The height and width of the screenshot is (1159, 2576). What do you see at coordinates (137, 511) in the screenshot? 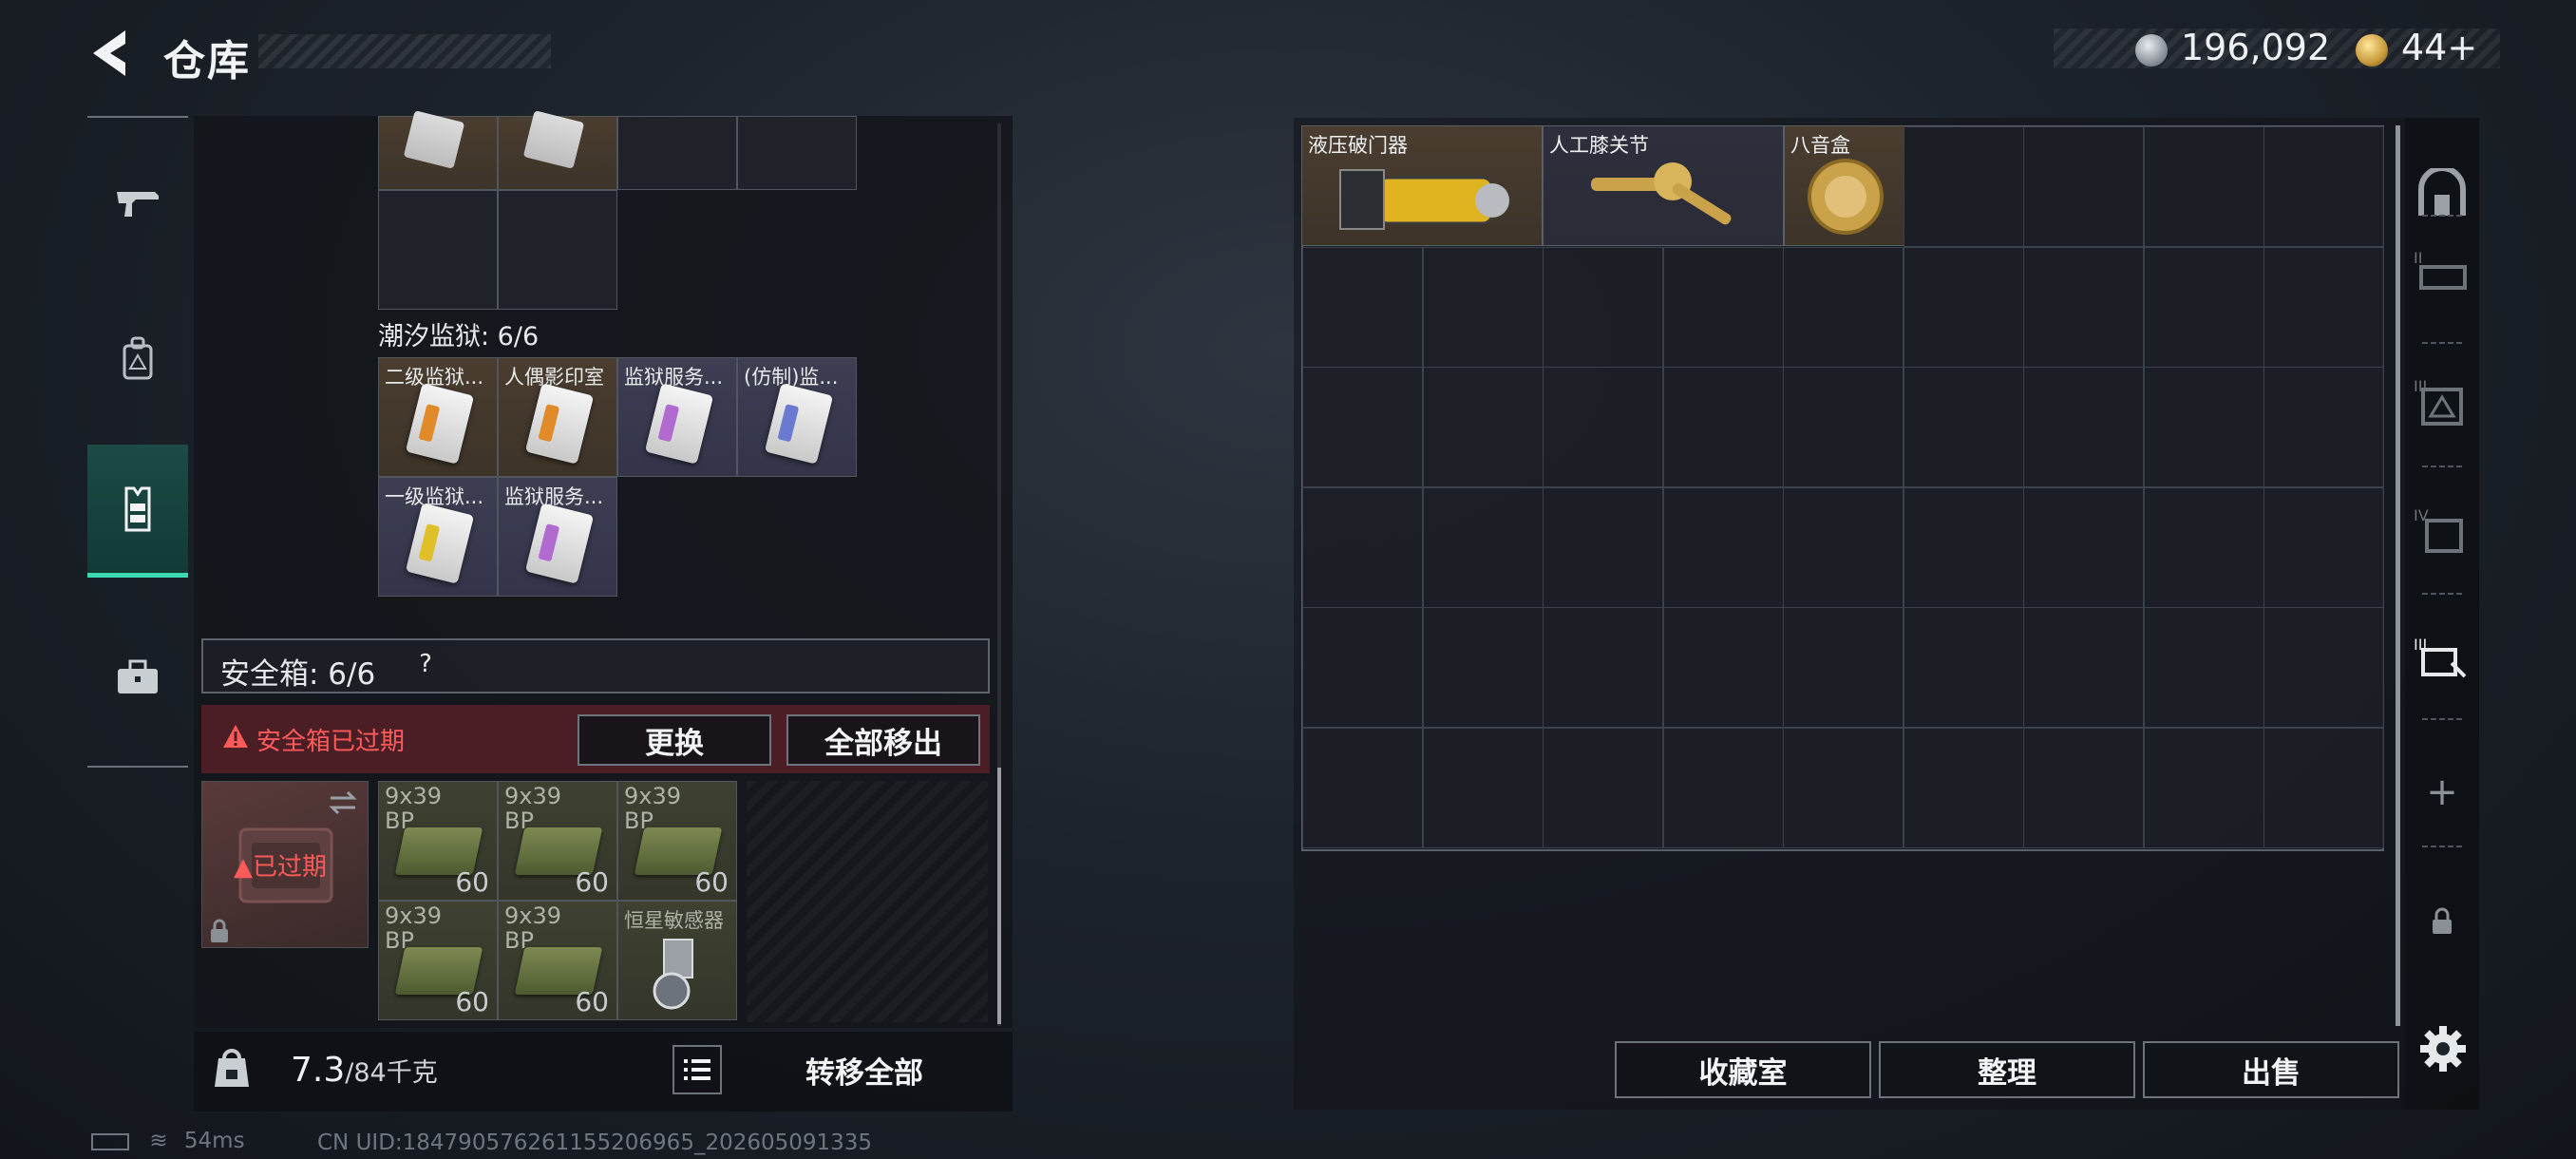
I see `nav-vest` at bounding box center [137, 511].